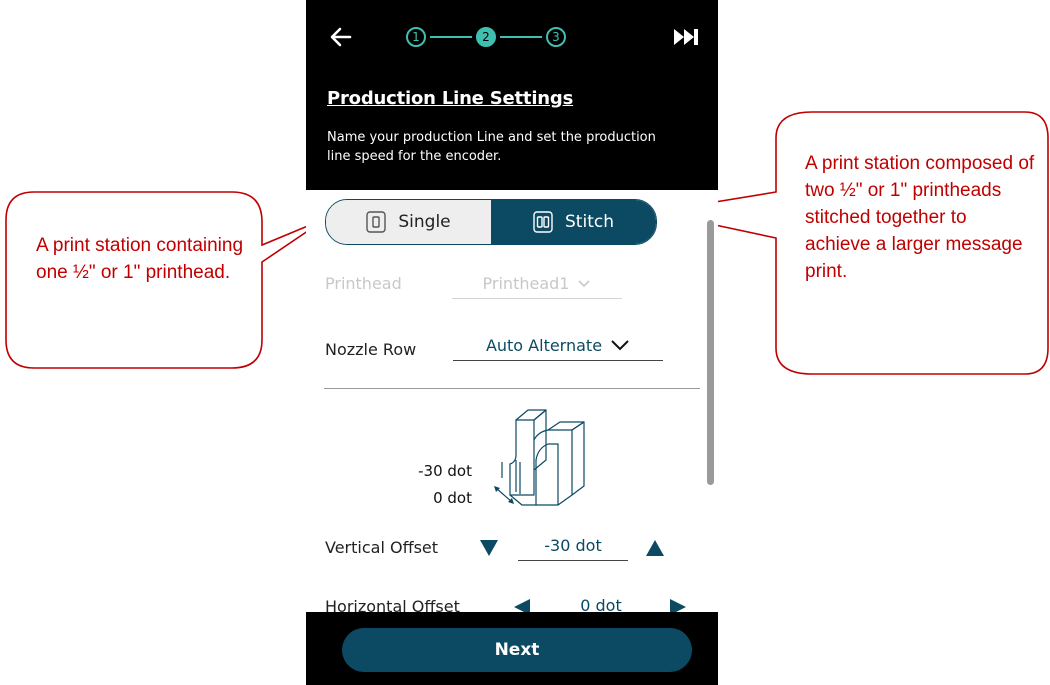  Describe the element at coordinates (452, 498) in the screenshot. I see `horizontal-dot-label: 0 dot` at that location.